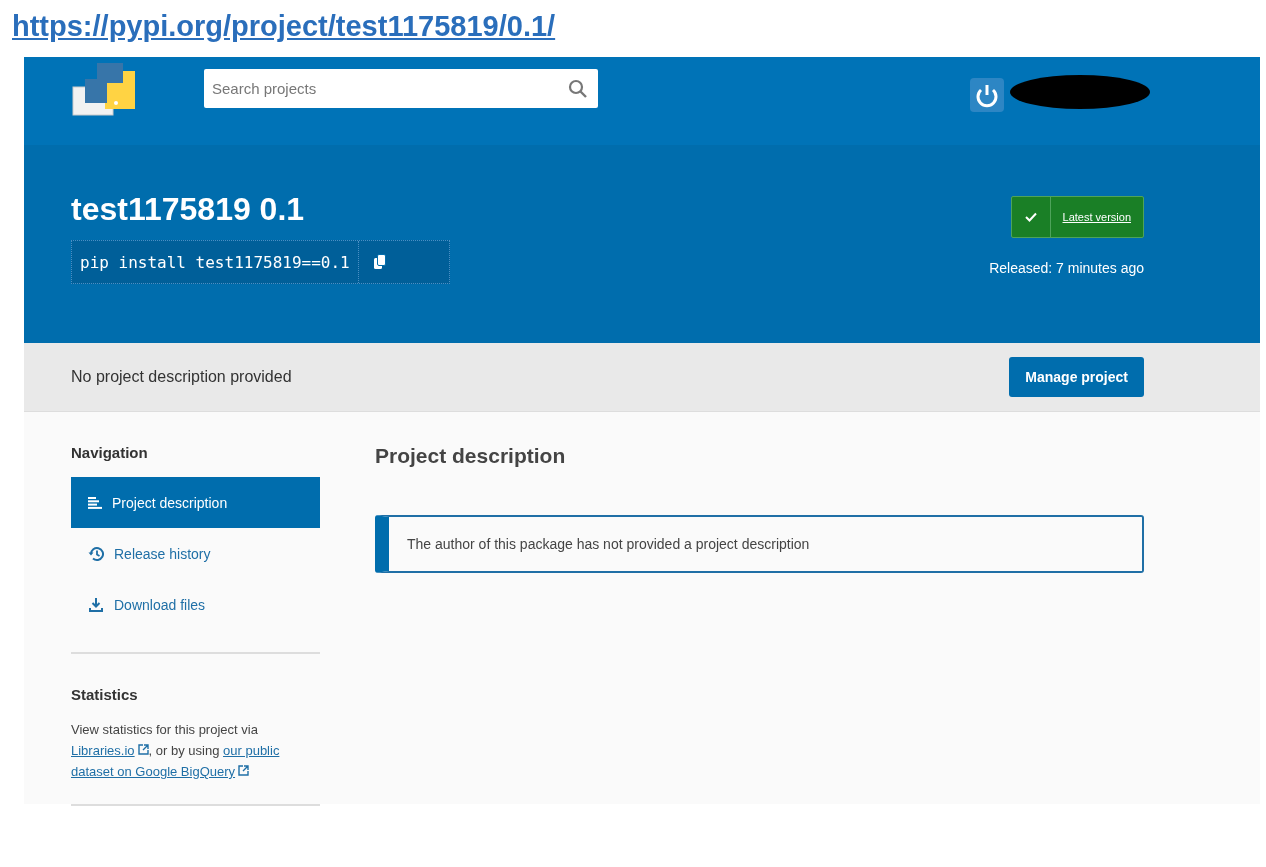 This screenshot has width=1266, height=867. Describe the element at coordinates (176, 751) in the screenshot. I see `statistics-text: View statistics for this project via Libraries.io , or by using our public dataset on Google BigQuery` at that location.